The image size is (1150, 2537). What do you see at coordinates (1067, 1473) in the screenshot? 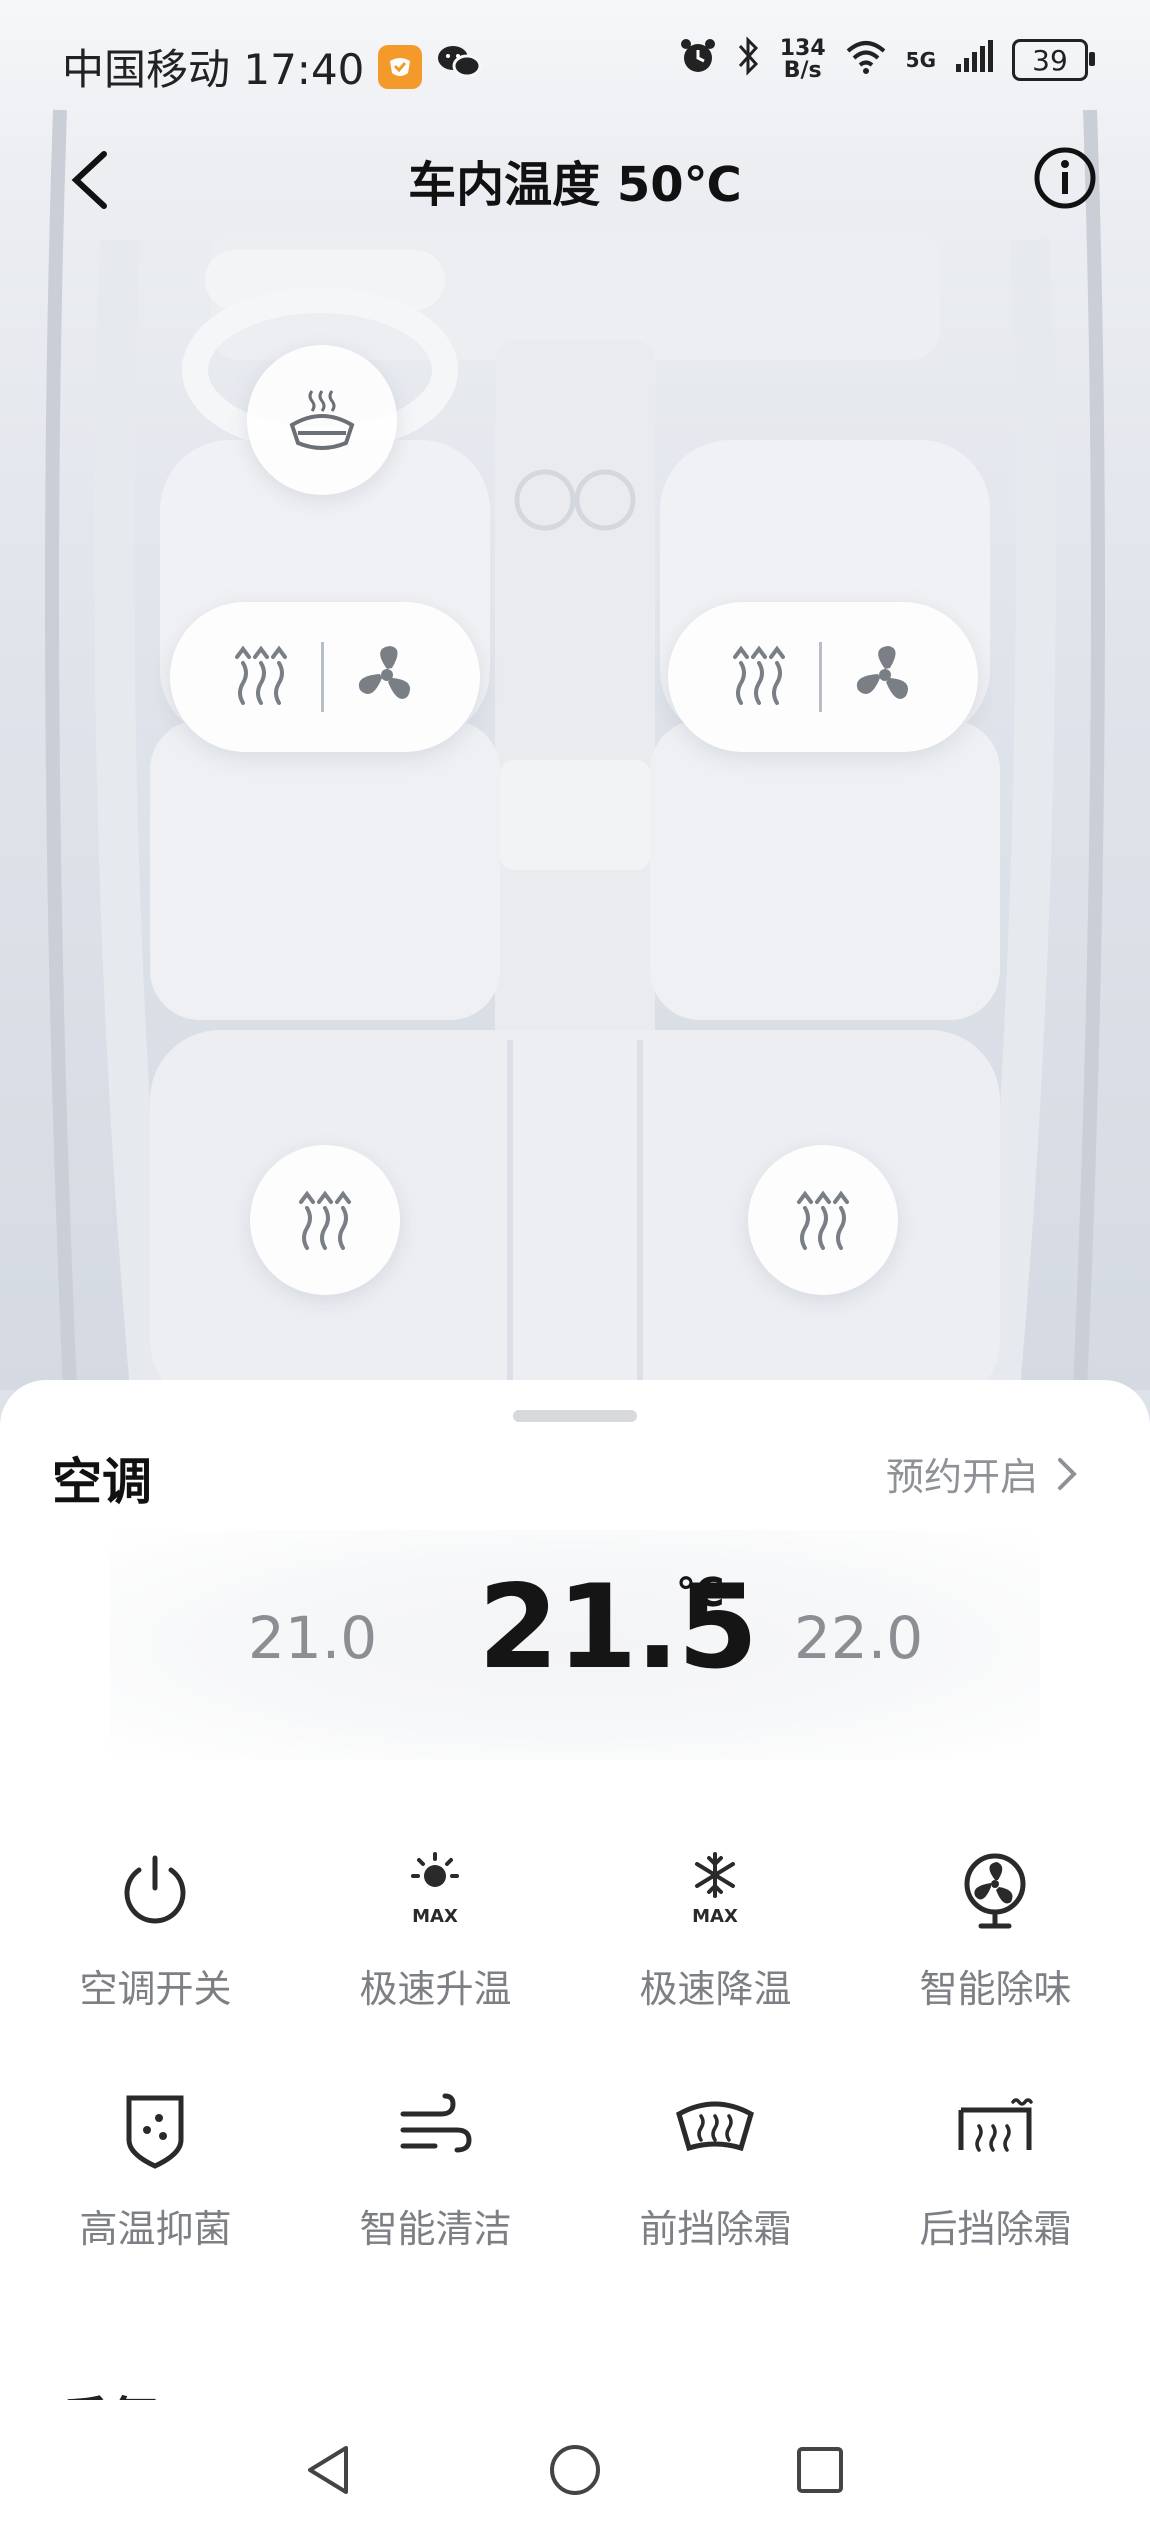
I see `chevron-right-icon` at bounding box center [1067, 1473].